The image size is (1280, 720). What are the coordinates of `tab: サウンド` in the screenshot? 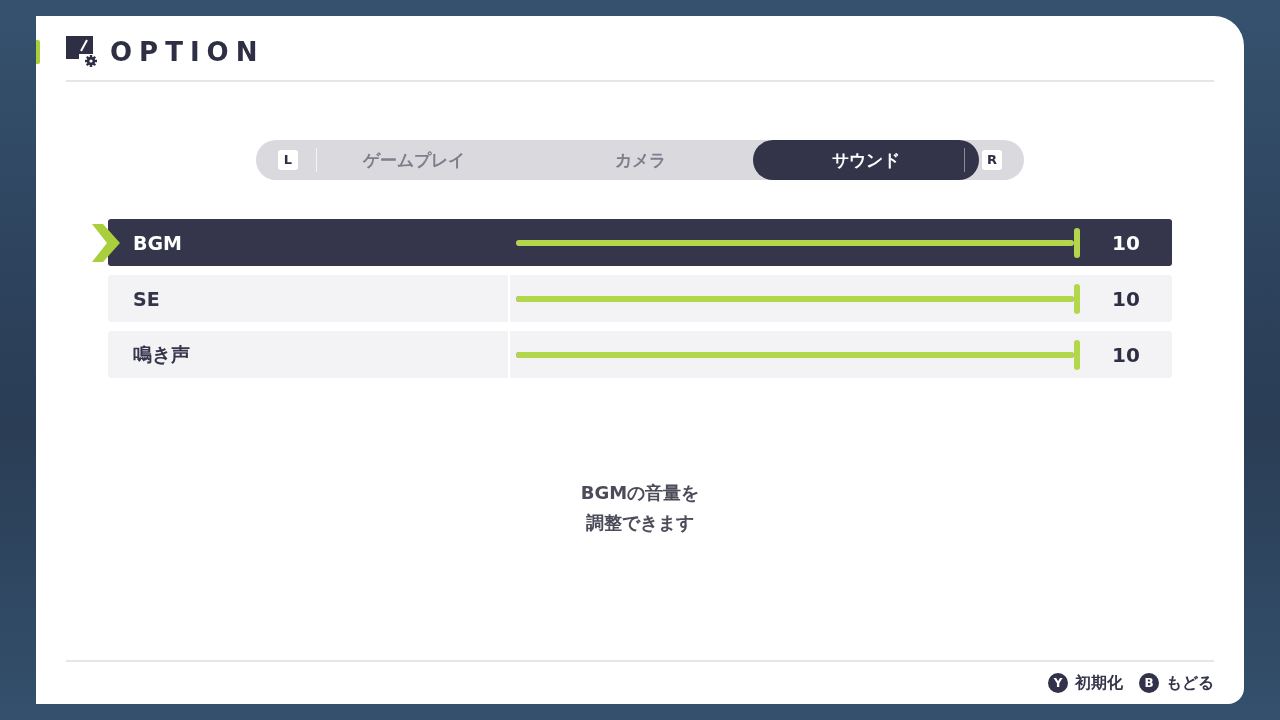 It's located at (866, 160).